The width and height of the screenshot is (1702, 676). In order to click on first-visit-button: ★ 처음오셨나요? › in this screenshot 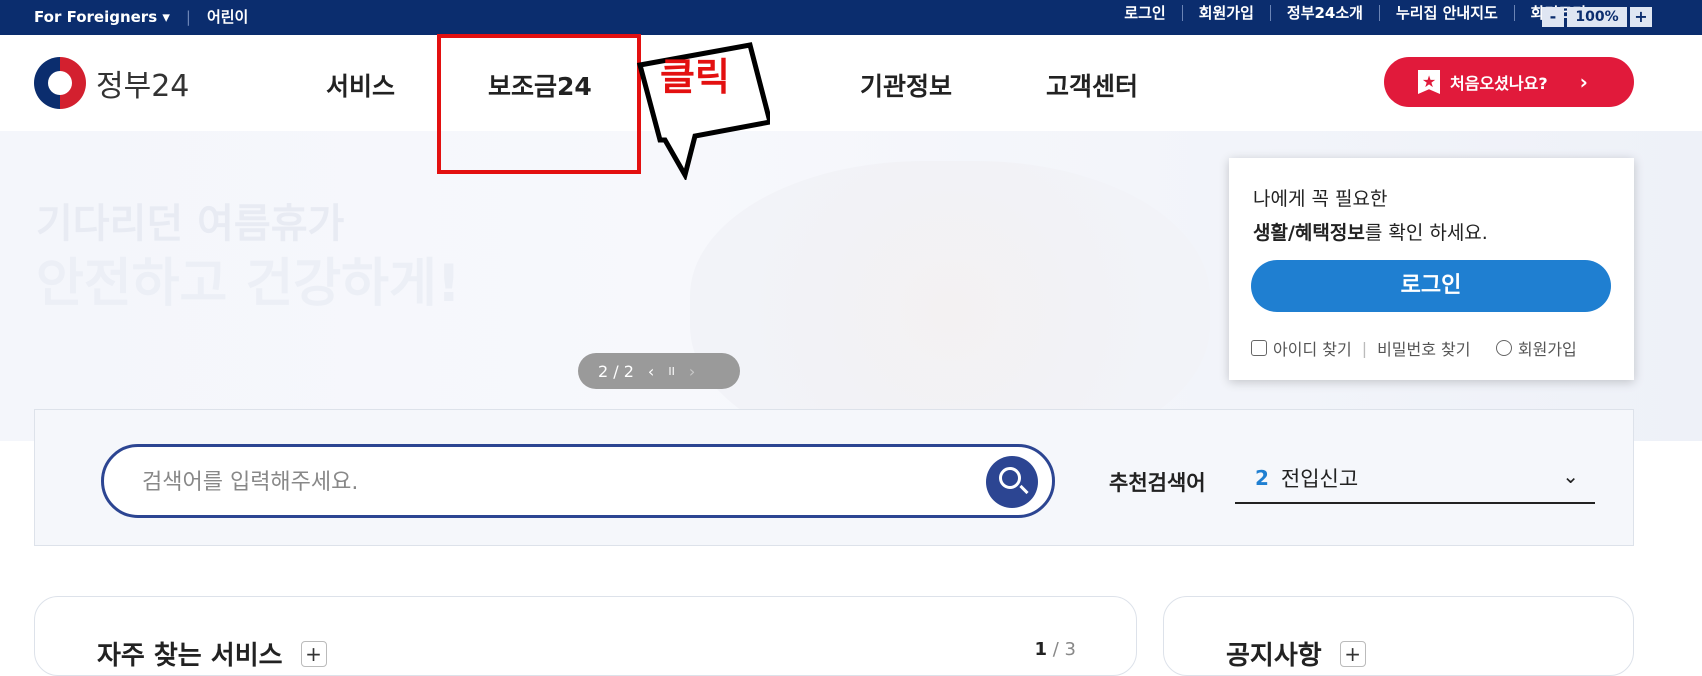, I will do `click(1509, 82)`.